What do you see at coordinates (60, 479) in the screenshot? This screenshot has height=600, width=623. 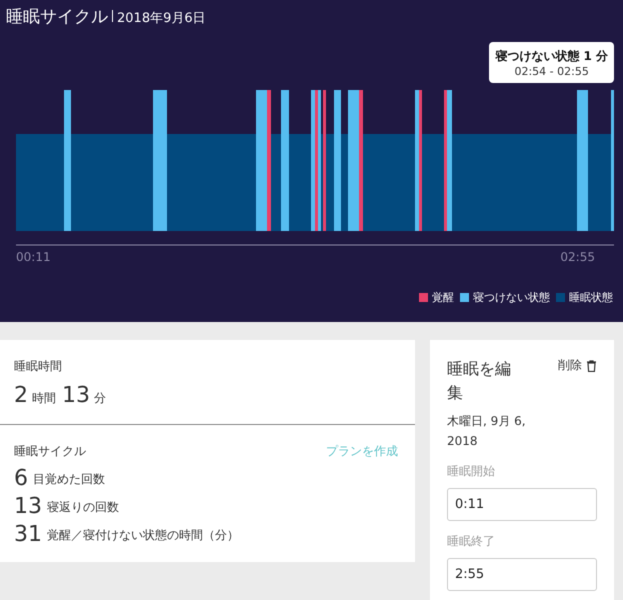 I see `stat-text: 6 目覚めた回数` at bounding box center [60, 479].